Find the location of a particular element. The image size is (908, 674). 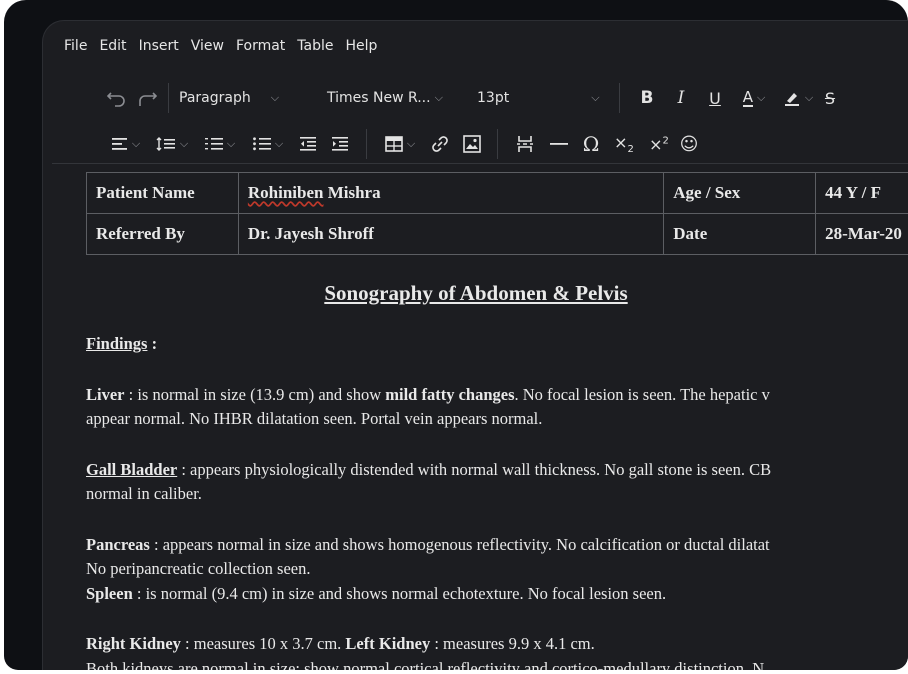

right-kidney-label: Right Kidney is located at coordinates (133, 643).